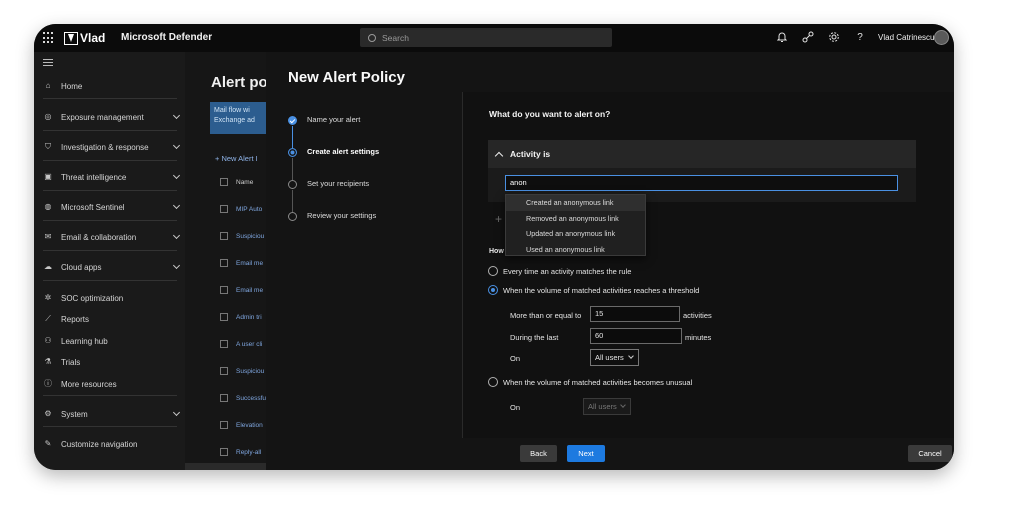  I want to click on activity-header: Activity is, so click(702, 154).